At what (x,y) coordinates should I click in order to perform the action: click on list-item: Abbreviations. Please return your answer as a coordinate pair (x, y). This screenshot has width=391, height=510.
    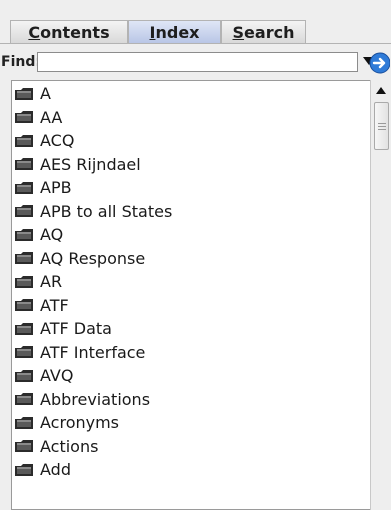
    Looking at the image, I should click on (82, 399).